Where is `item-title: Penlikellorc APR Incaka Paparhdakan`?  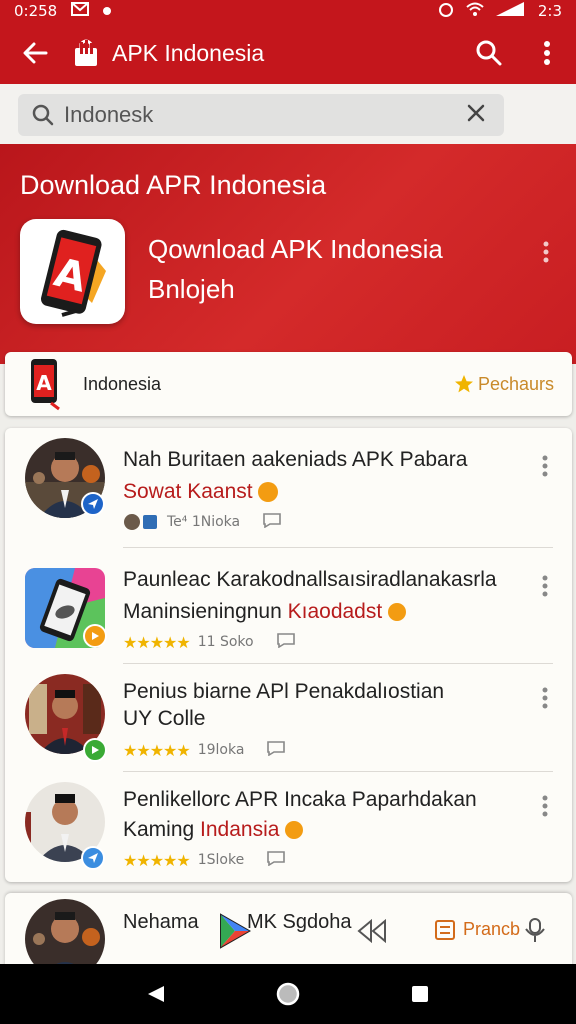 item-title: Penlikellorc APR Incaka Paparhdakan is located at coordinates (300, 799).